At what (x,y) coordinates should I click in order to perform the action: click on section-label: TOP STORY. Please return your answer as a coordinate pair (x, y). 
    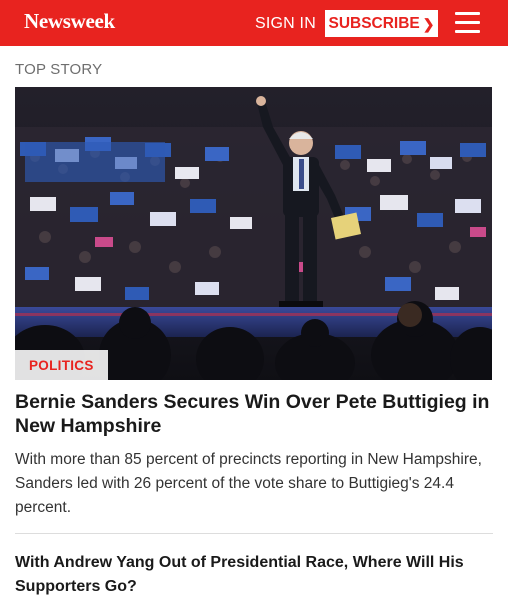
    Looking at the image, I should click on (59, 69).